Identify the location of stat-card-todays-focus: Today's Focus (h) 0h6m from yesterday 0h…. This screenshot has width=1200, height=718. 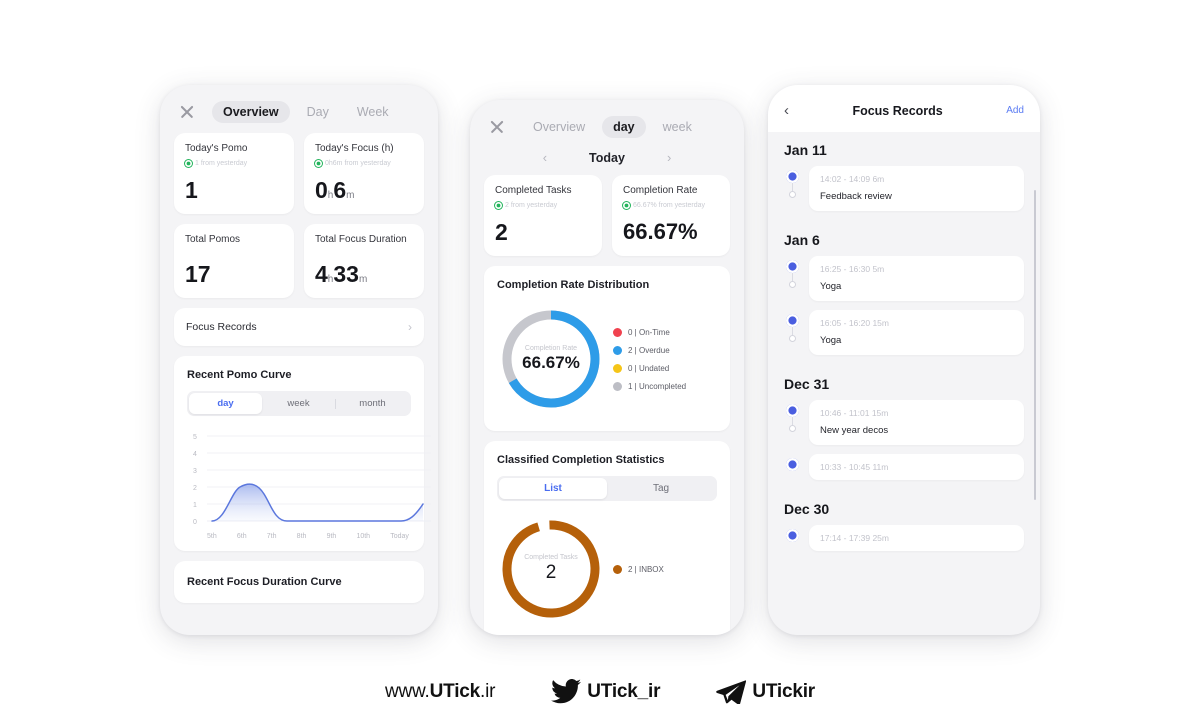
(364, 173).